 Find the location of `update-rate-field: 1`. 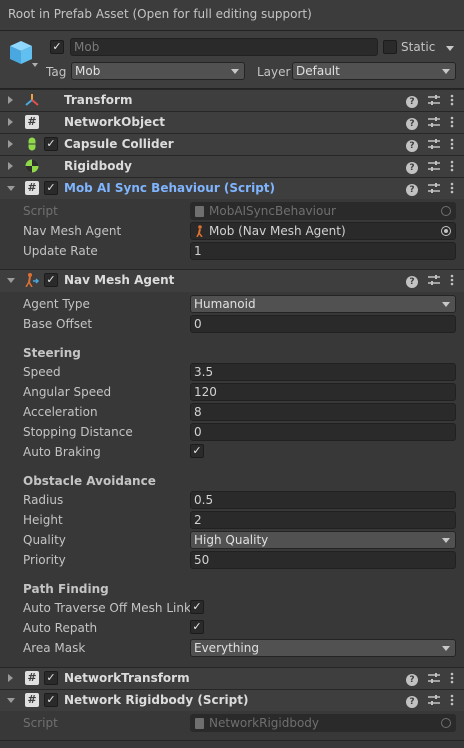

update-rate-field: 1 is located at coordinates (323, 251).